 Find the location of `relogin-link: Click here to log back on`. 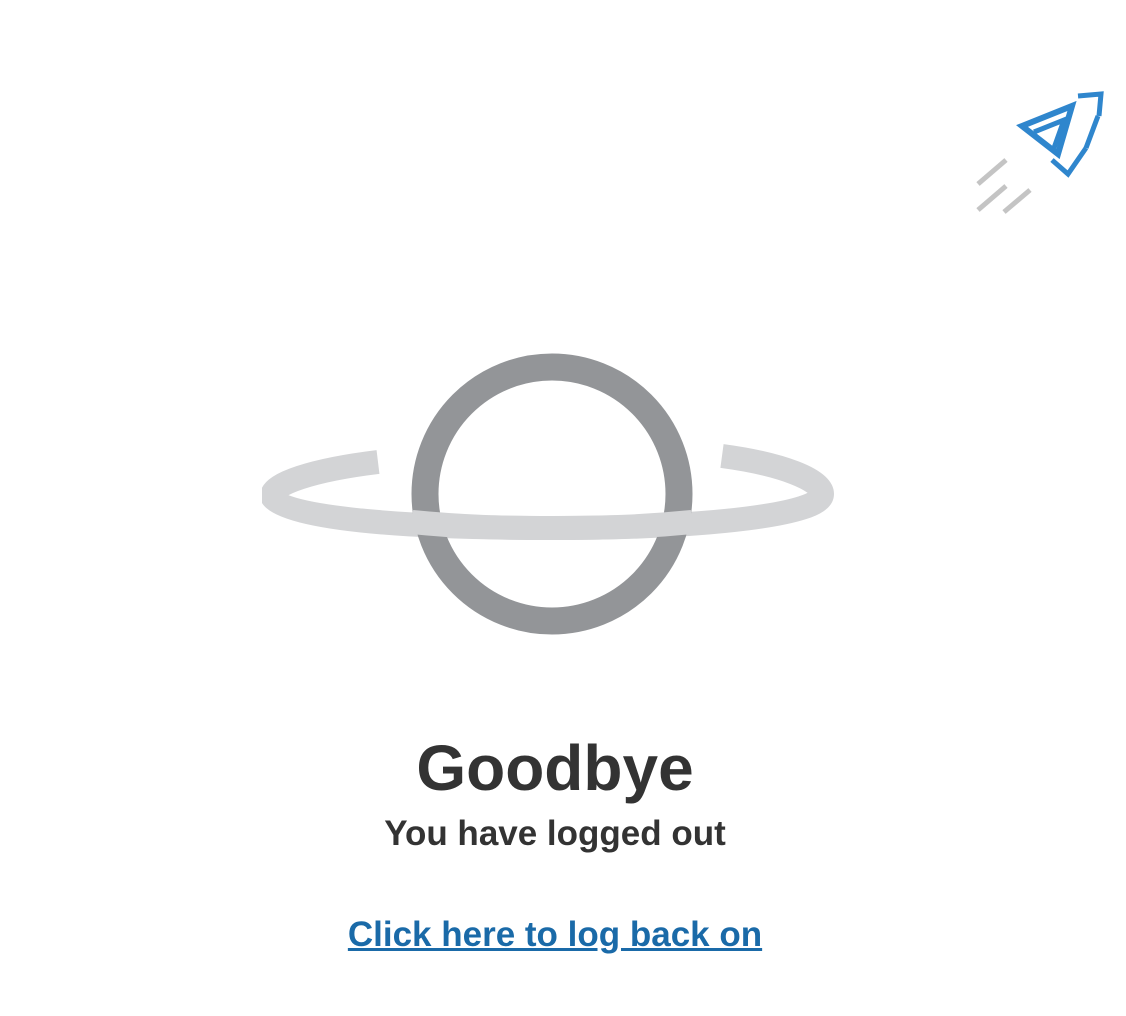

relogin-link: Click here to log back on is located at coordinates (555, 934).